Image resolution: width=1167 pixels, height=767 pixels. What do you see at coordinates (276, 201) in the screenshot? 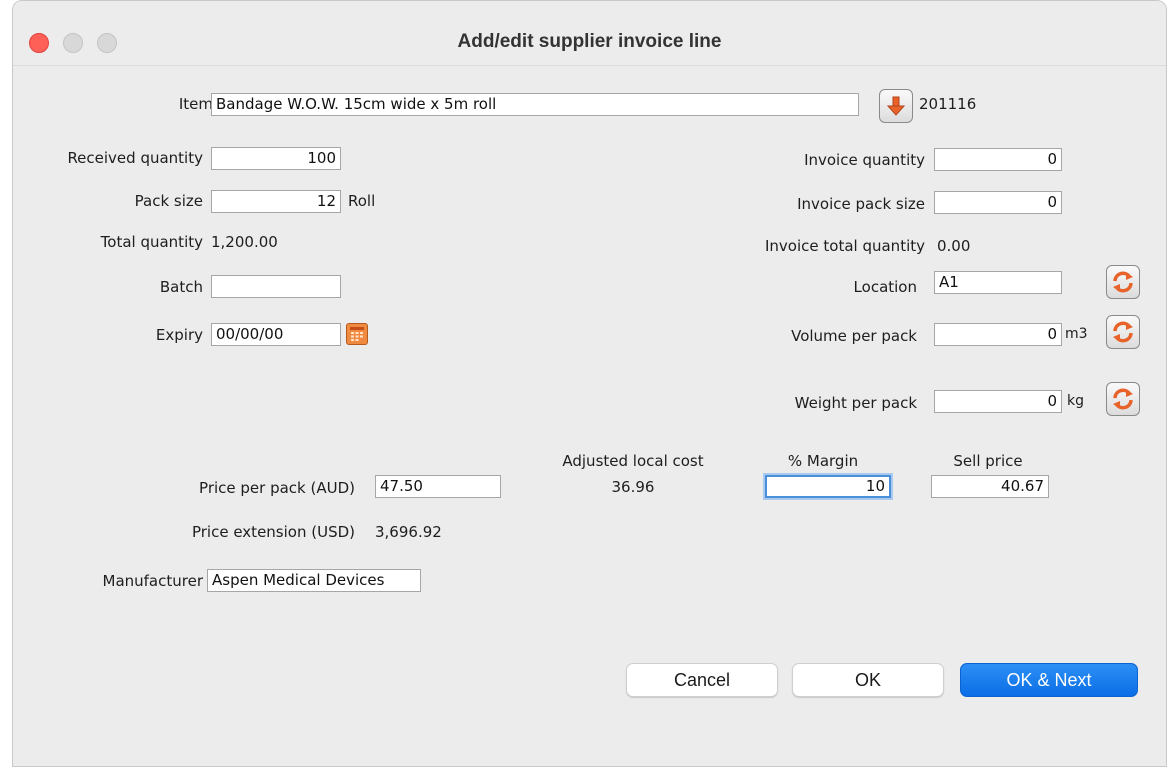
I see `pack-size-field: 12` at bounding box center [276, 201].